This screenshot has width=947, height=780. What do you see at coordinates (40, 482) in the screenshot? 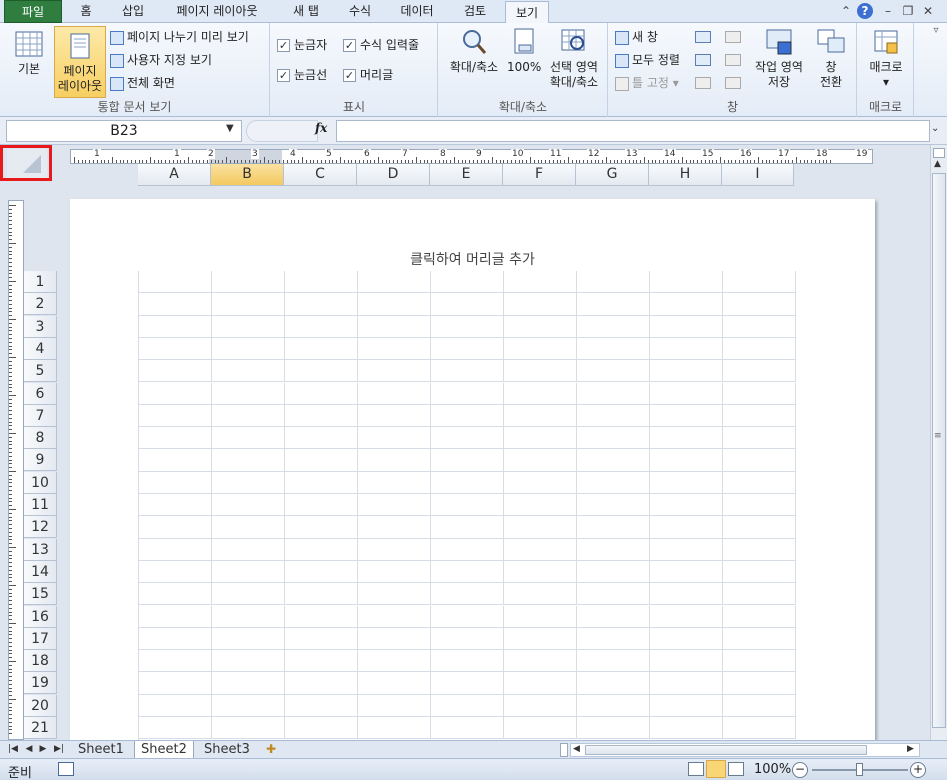
I see `row-header: 10` at bounding box center [40, 482].